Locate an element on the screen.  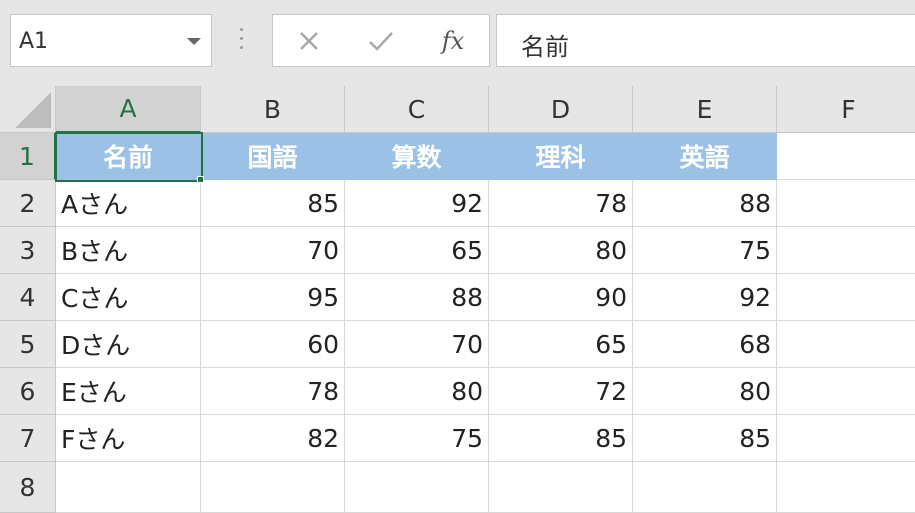
cell-b2: 85 is located at coordinates (273, 203).